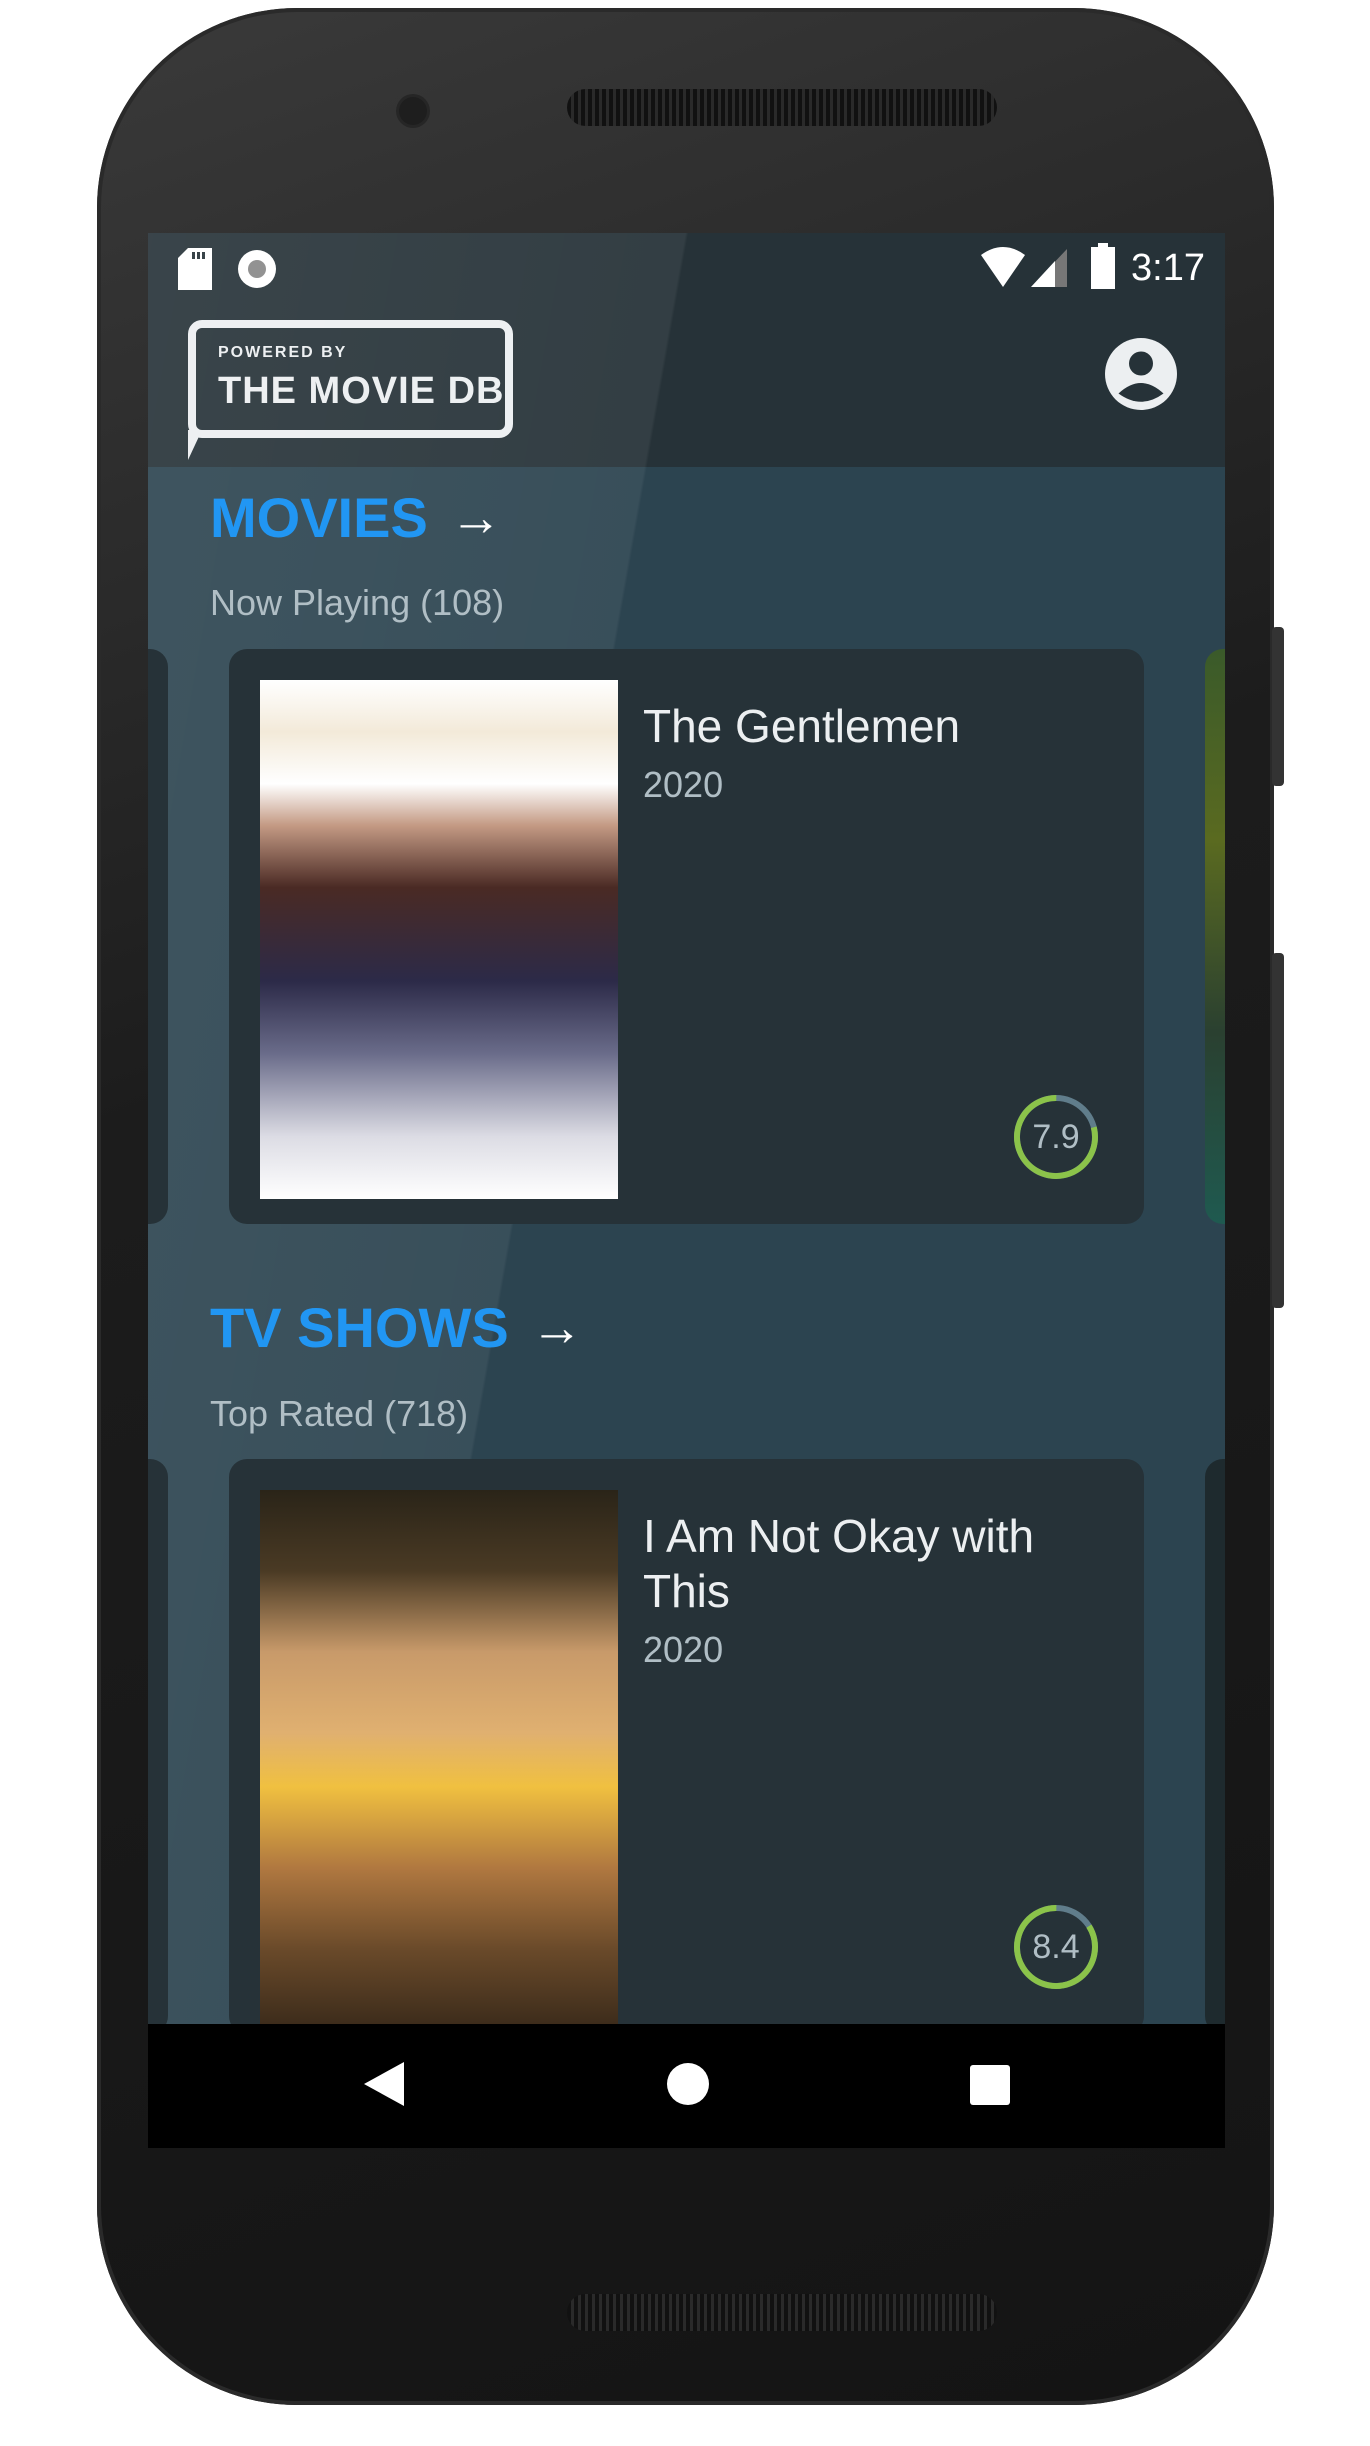 The width and height of the screenshot is (1370, 2446). Describe the element at coordinates (1049, 268) in the screenshot. I see `signal-icon` at that location.